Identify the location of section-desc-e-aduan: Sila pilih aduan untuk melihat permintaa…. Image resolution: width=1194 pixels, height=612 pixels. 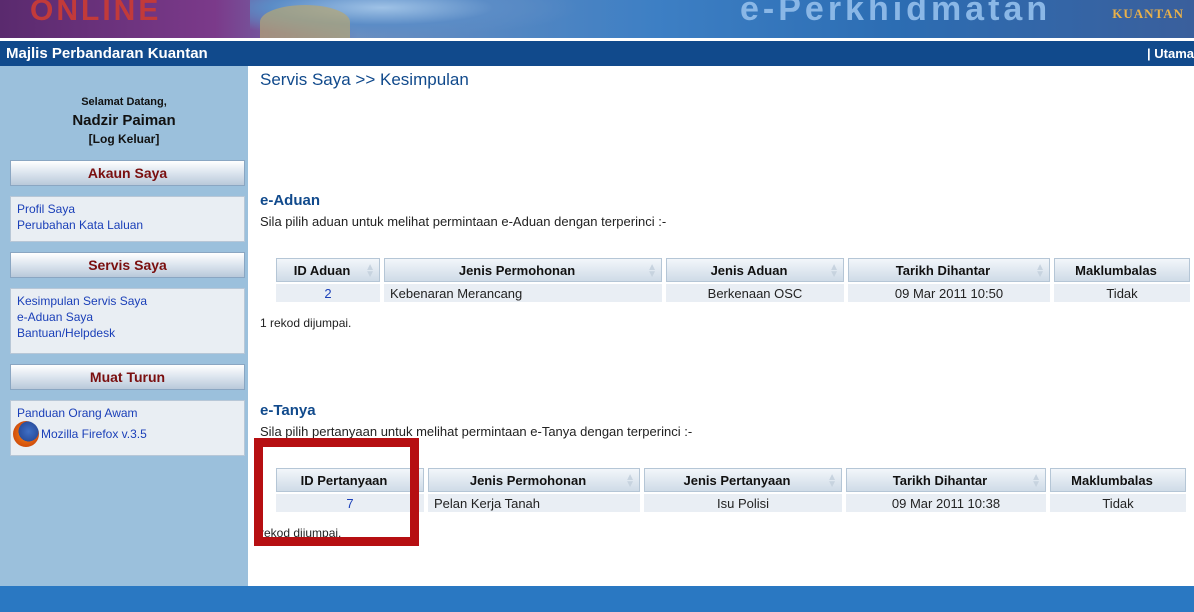
(463, 221).